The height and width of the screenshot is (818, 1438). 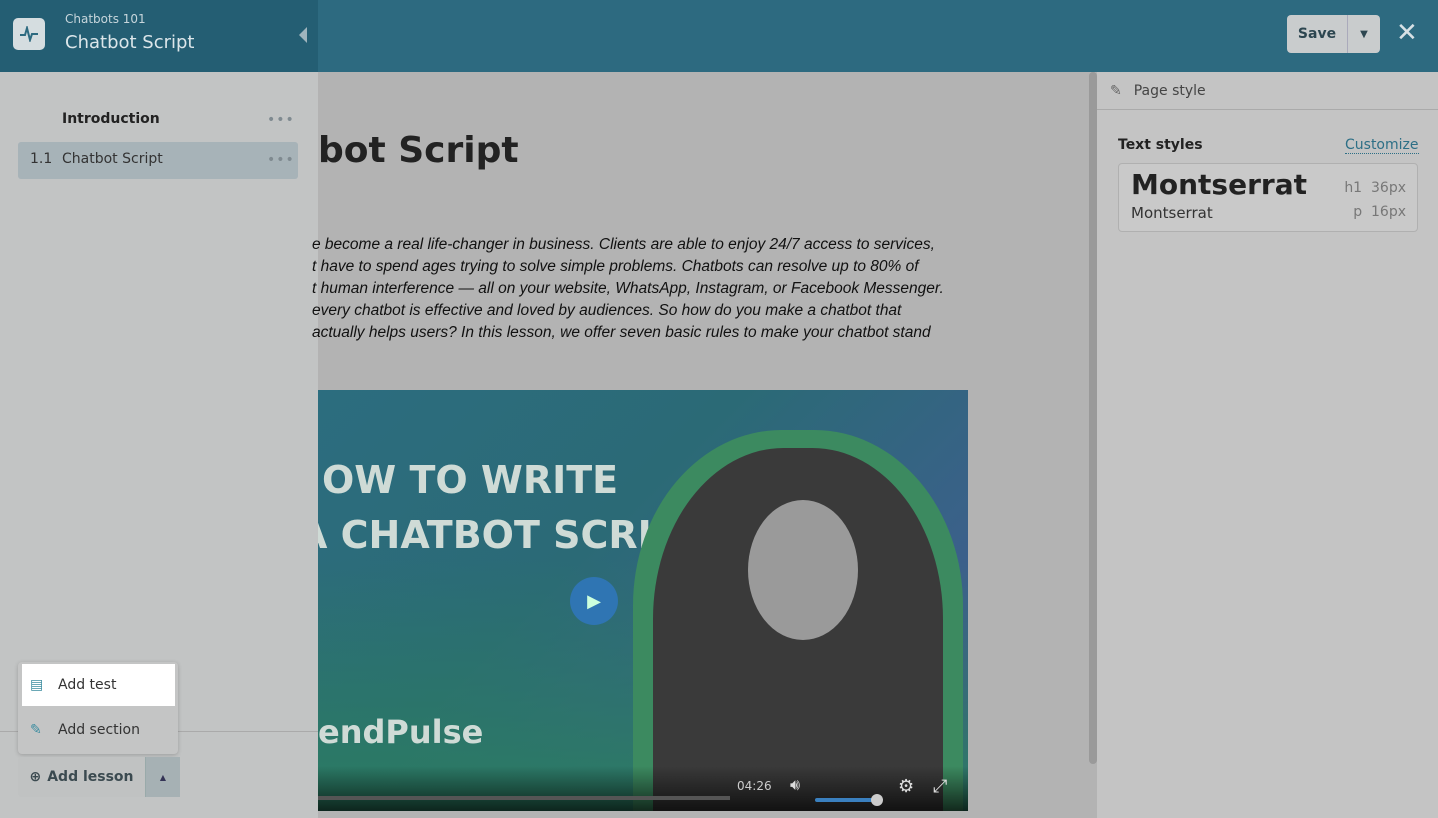 What do you see at coordinates (470, 480) in the screenshot?
I see `video-title-line1: OW TO WRITE` at bounding box center [470, 480].